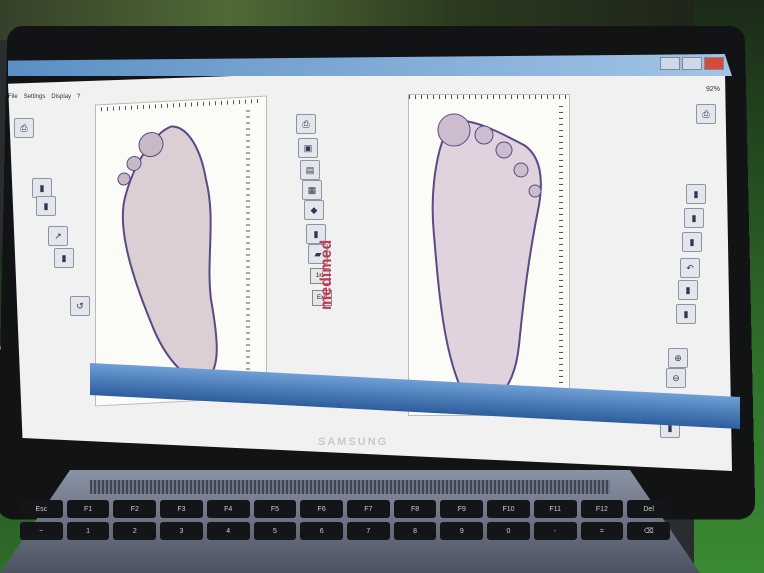 Image resolution: width=764 pixels, height=573 pixels. I want to click on minimize-button, so click(670, 63).